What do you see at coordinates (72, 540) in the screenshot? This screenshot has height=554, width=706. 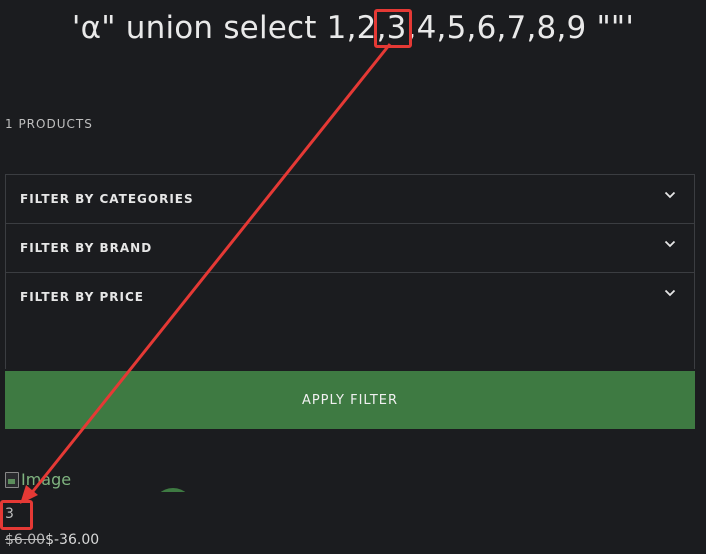 I see `price-new: $-36.00` at bounding box center [72, 540].